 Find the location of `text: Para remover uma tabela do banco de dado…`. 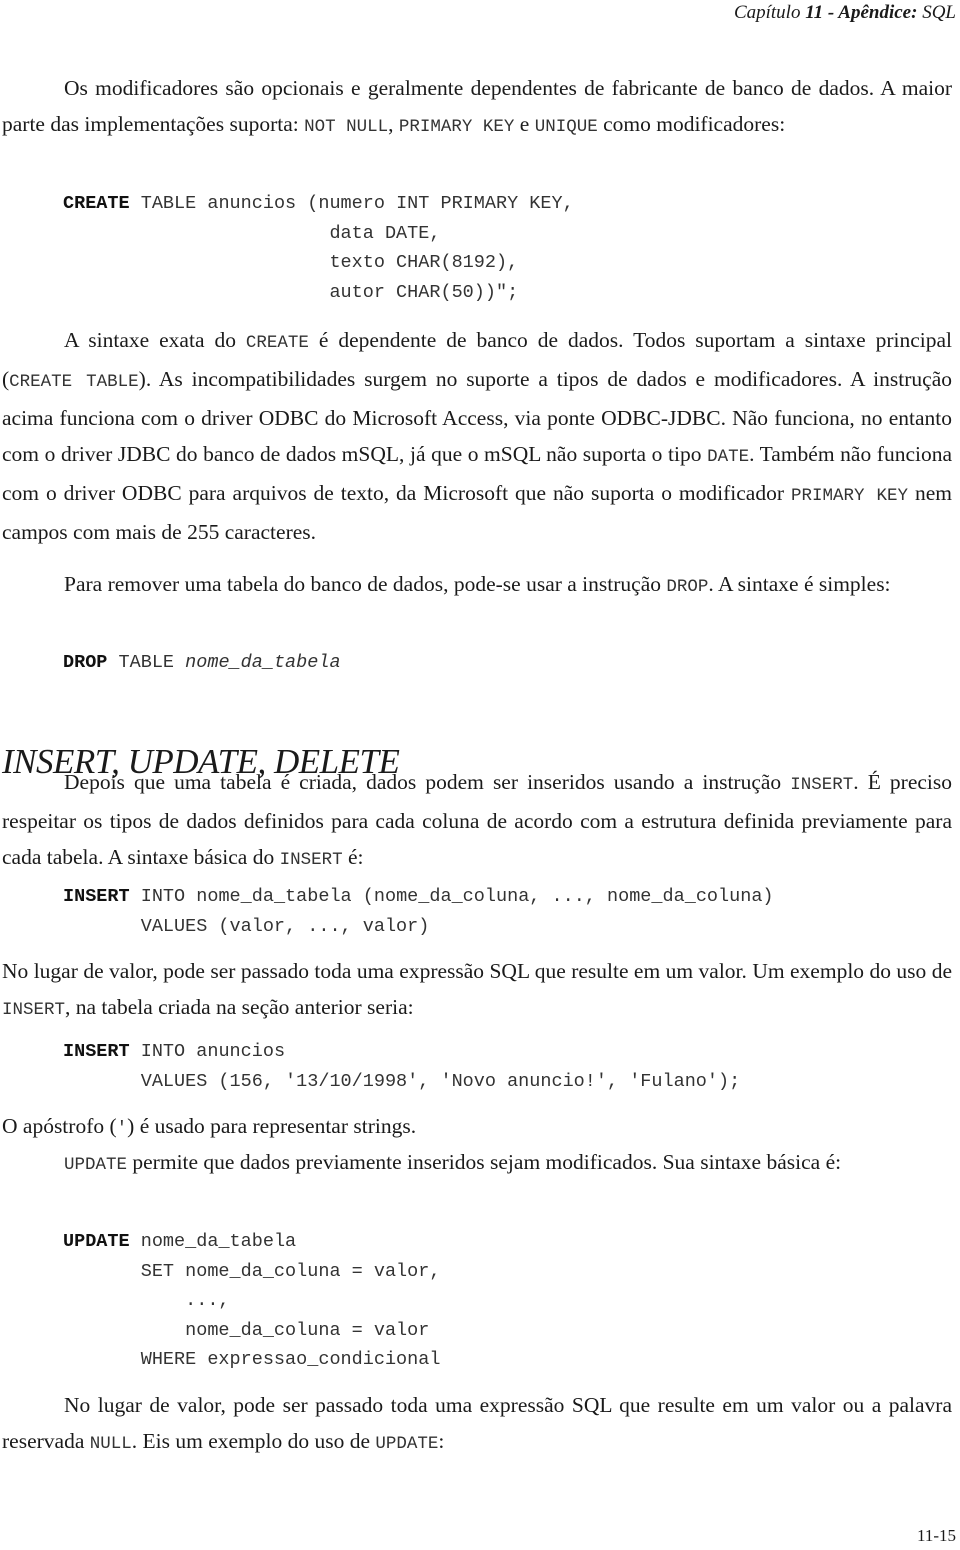

text: Para remover uma tabela do banco de dado… is located at coordinates (365, 584).